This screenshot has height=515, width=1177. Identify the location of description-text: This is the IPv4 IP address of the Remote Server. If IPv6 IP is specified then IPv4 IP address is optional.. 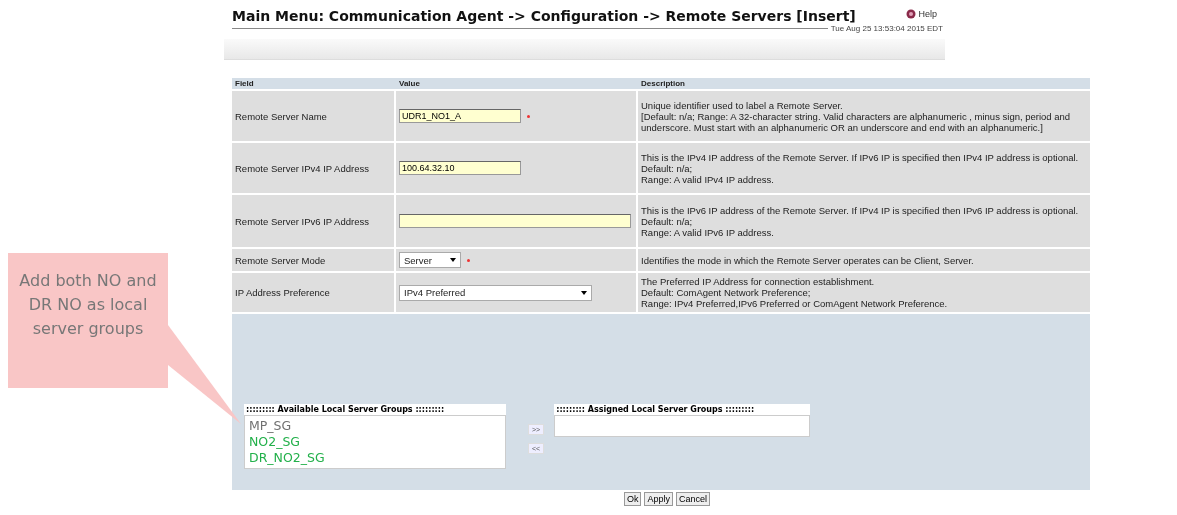
(860, 157).